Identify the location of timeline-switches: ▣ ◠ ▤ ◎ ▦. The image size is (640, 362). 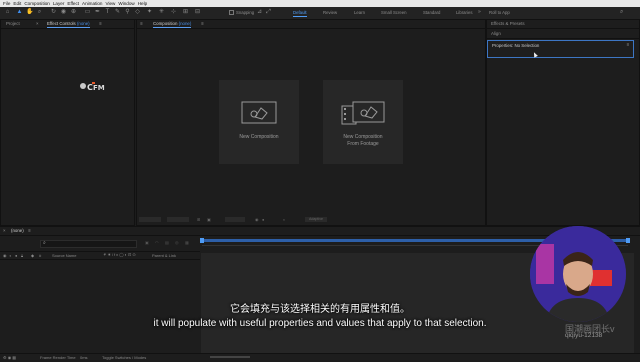
(171, 243).